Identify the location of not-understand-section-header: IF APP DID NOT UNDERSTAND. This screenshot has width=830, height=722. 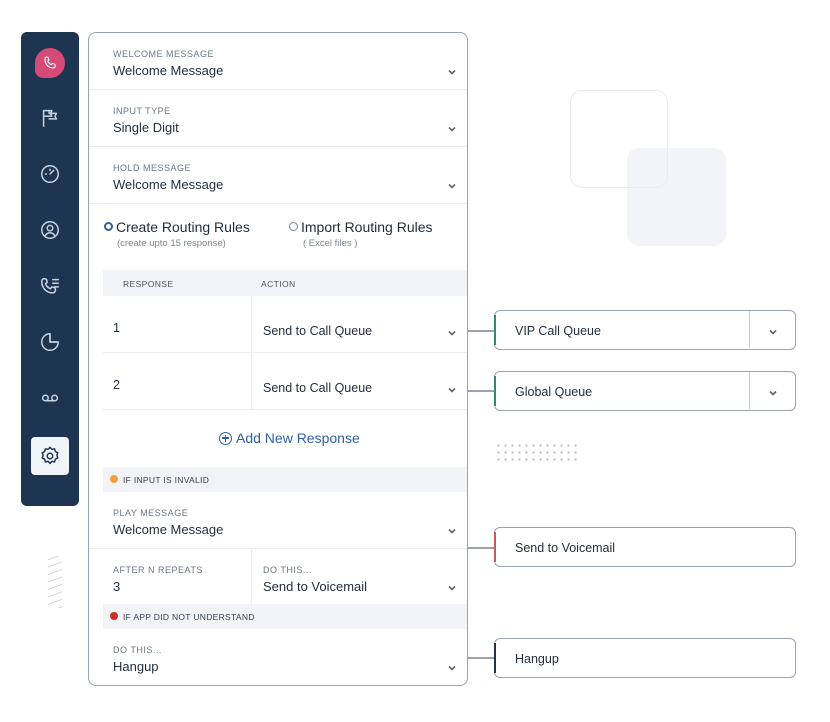
(285, 616).